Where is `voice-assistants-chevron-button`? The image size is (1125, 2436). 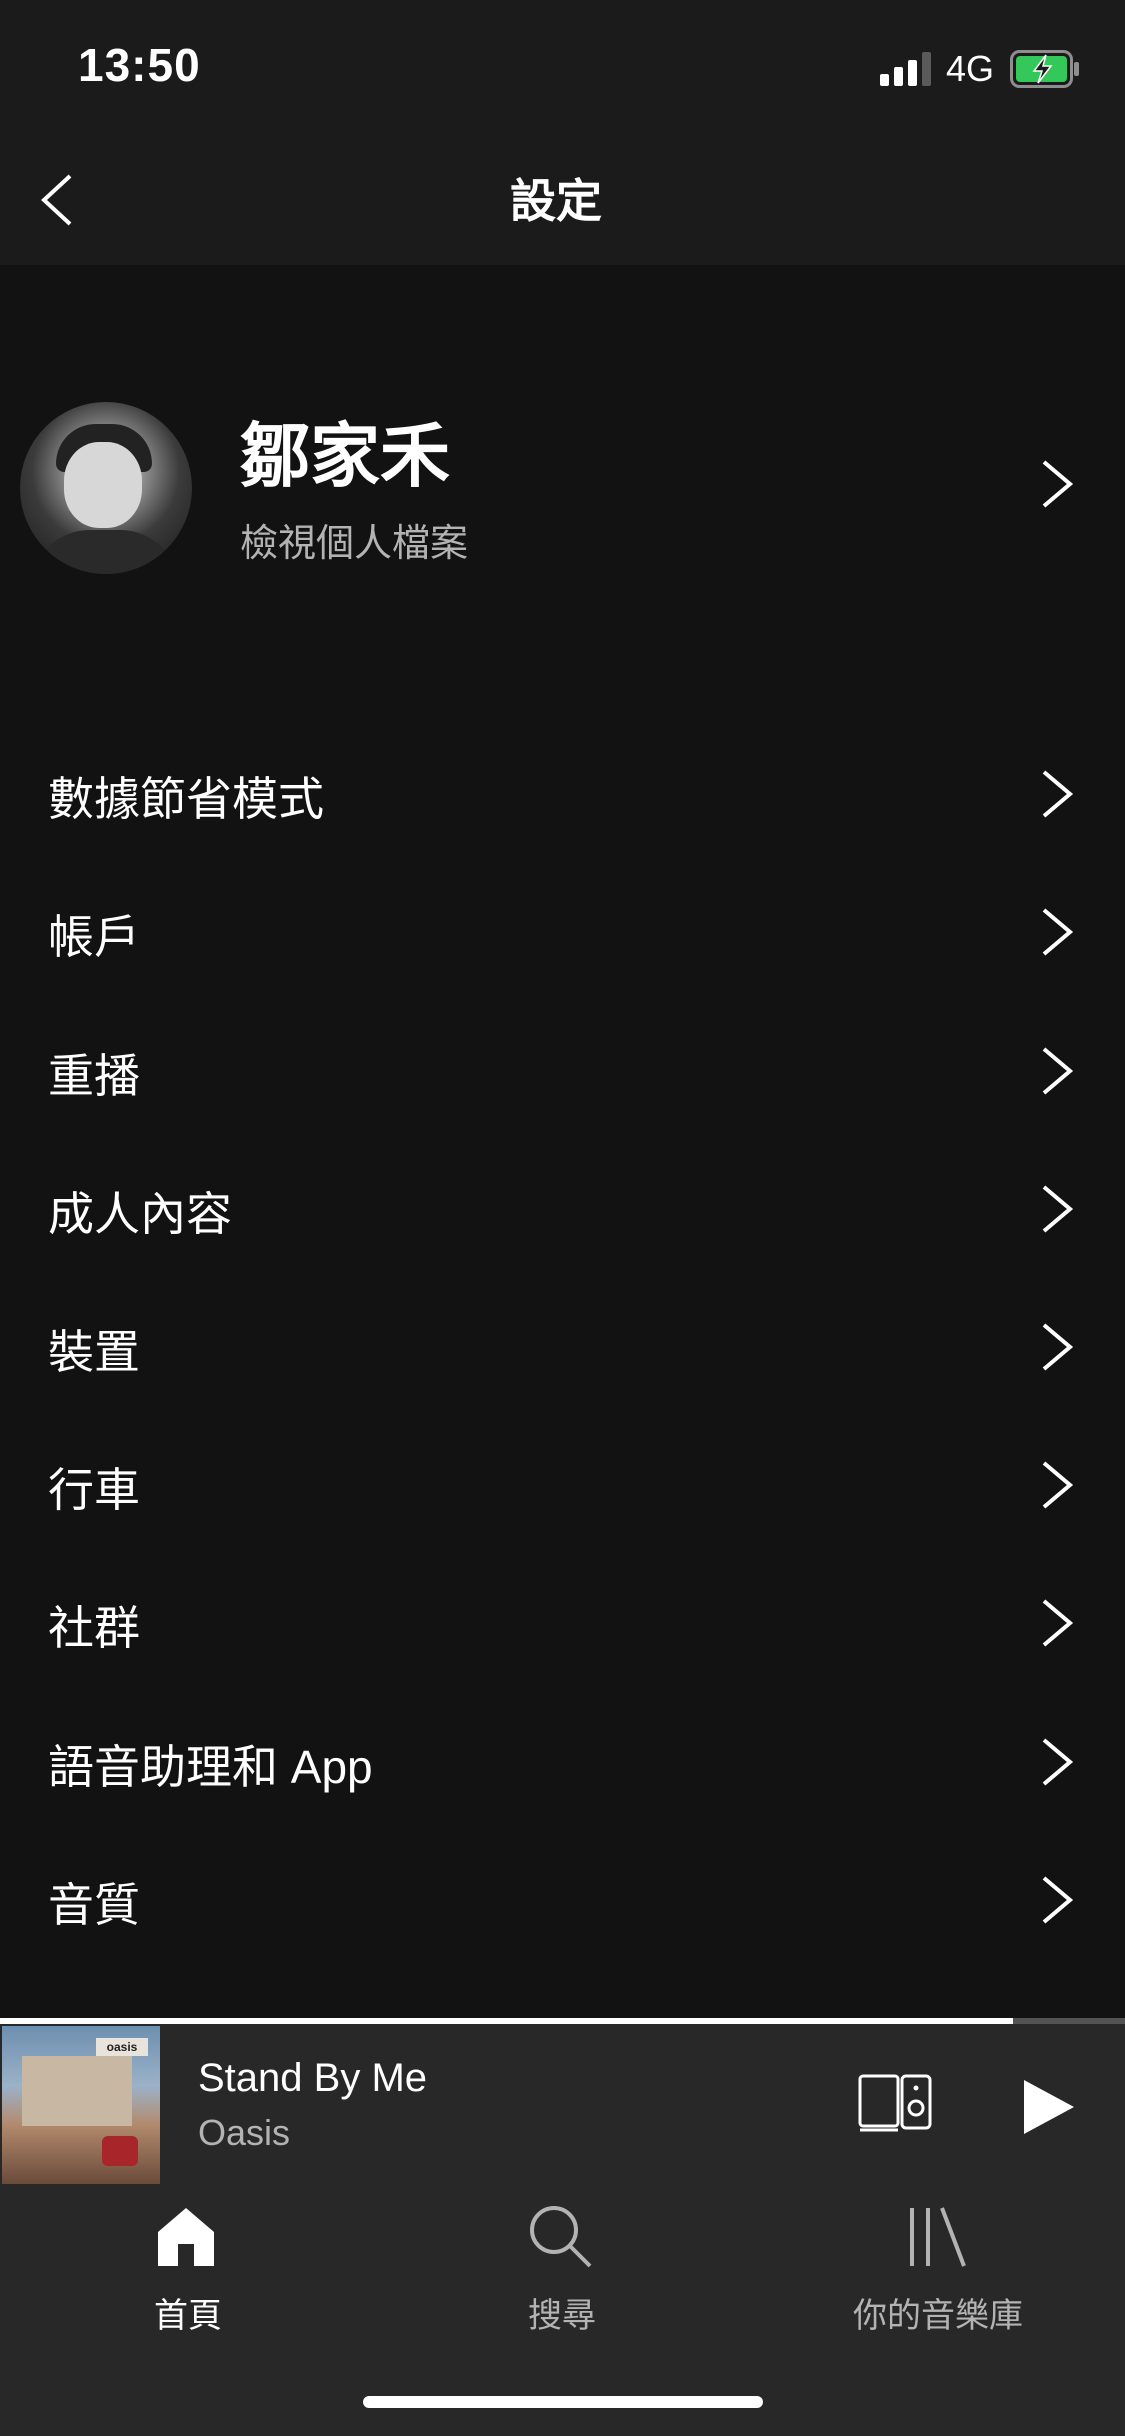 voice-assistants-chevron-button is located at coordinates (1057, 1762).